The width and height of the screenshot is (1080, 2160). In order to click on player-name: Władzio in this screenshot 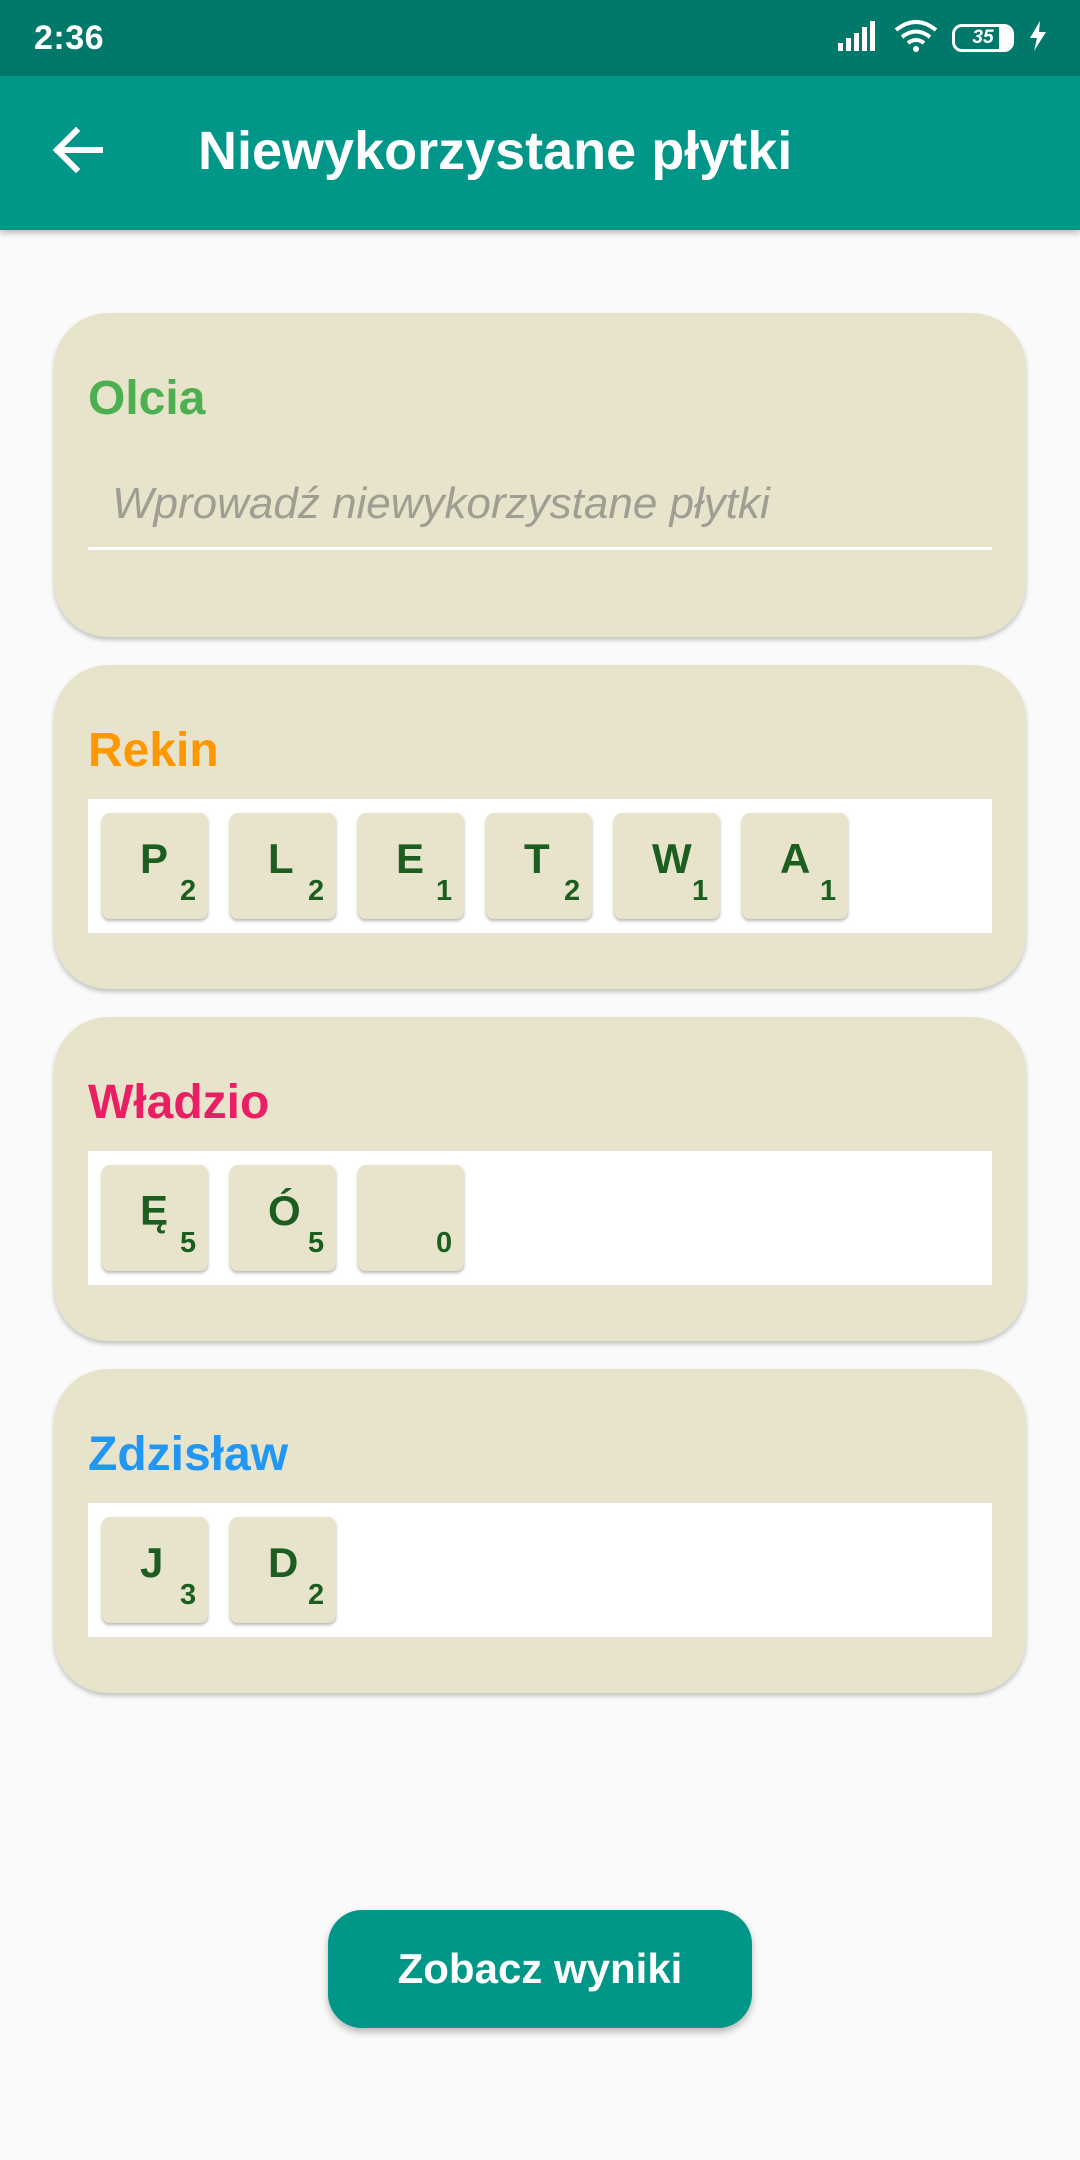, I will do `click(179, 1102)`.